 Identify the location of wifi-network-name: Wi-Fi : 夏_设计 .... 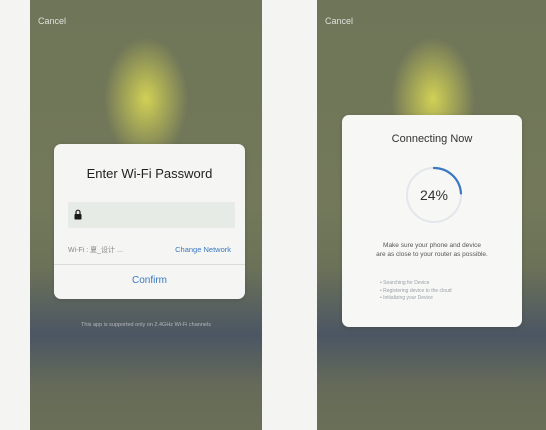
(95, 250).